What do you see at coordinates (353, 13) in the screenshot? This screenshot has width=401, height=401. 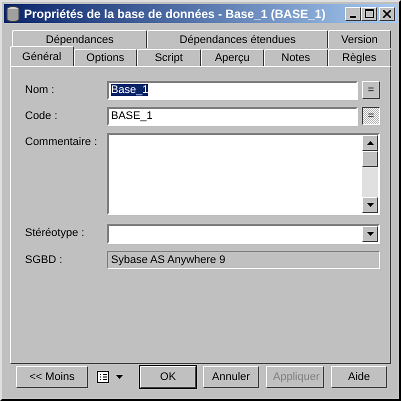 I see `minimize-button` at bounding box center [353, 13].